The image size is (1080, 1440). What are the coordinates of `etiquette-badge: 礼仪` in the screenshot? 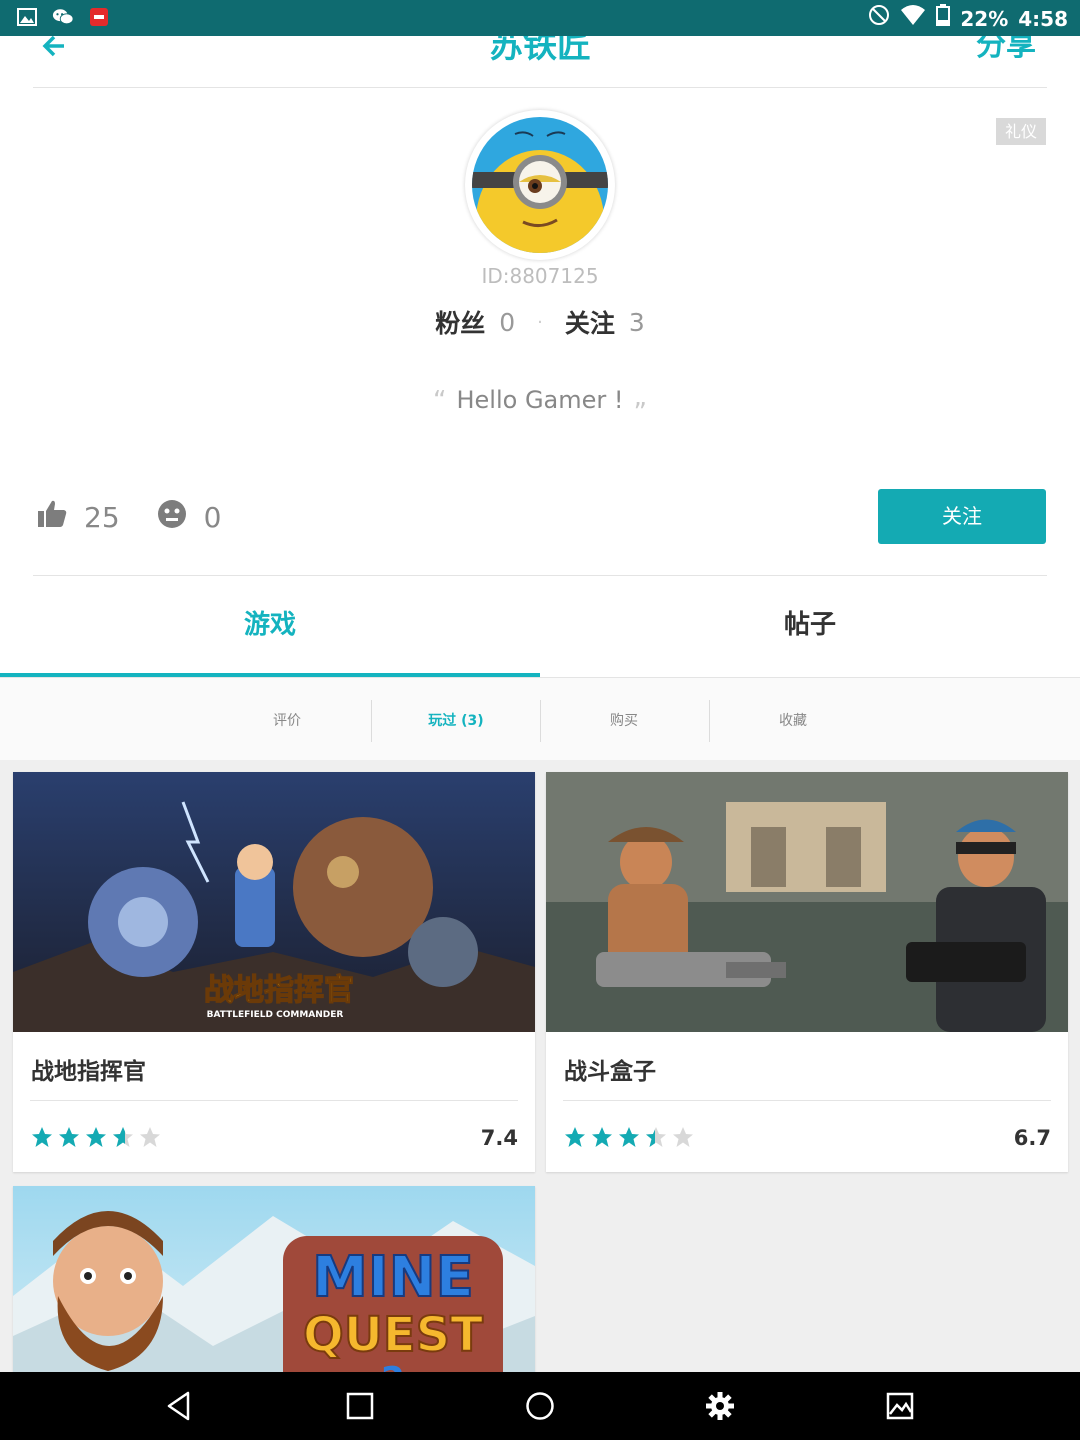 It's located at (1021, 131).